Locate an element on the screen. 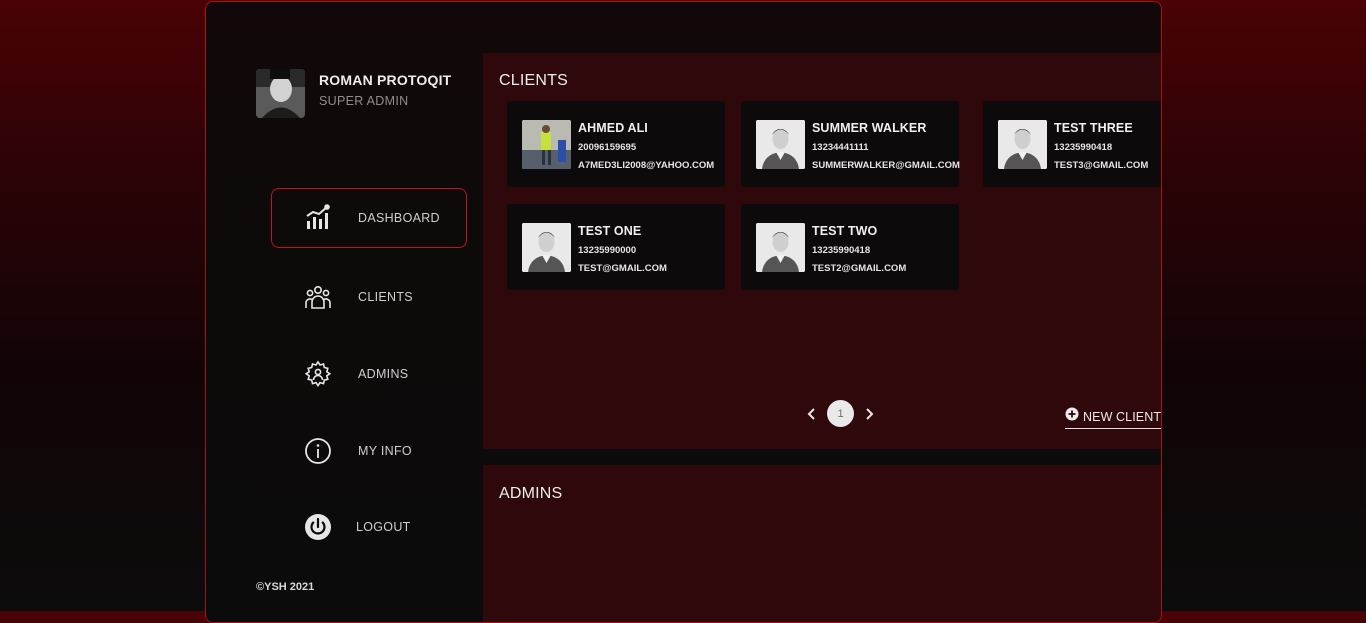 The height and width of the screenshot is (623, 1366). client-card: TEST THREE 13235990418 TEST3@GMAIL.COM is located at coordinates (1072, 144).